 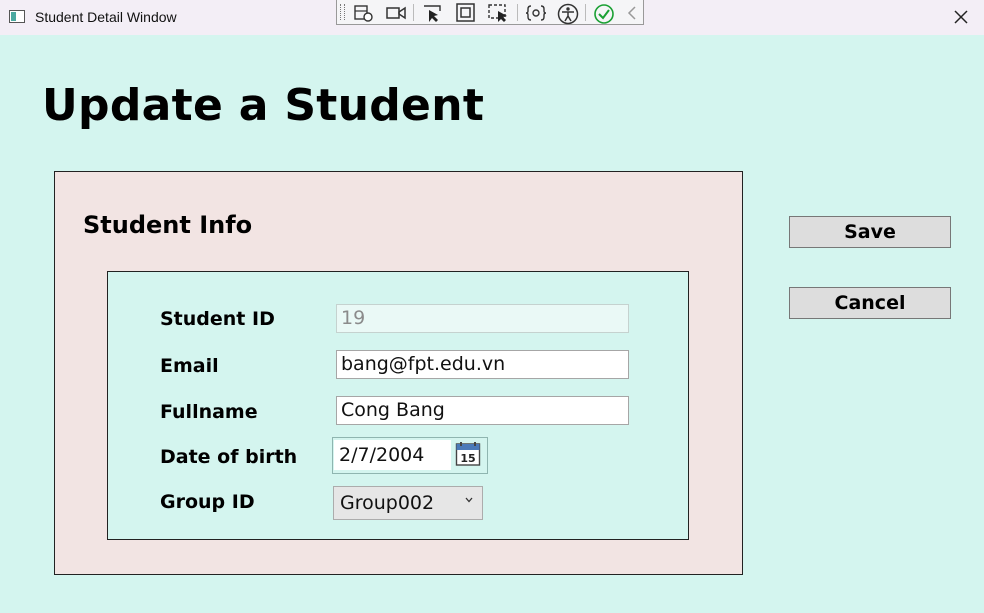 What do you see at coordinates (392, 455) in the screenshot?
I see `dob-field: 2/7/2004` at bounding box center [392, 455].